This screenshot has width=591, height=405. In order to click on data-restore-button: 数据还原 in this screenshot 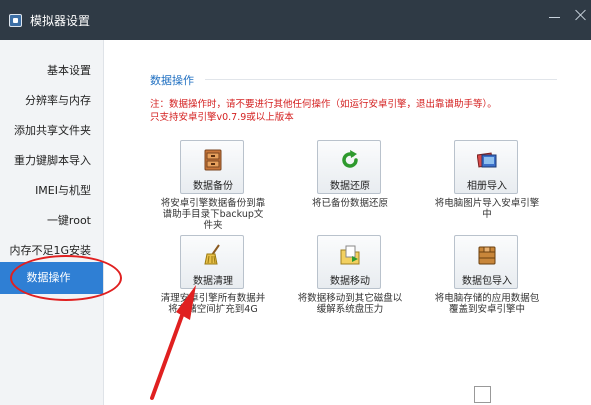, I will do `click(349, 167)`.